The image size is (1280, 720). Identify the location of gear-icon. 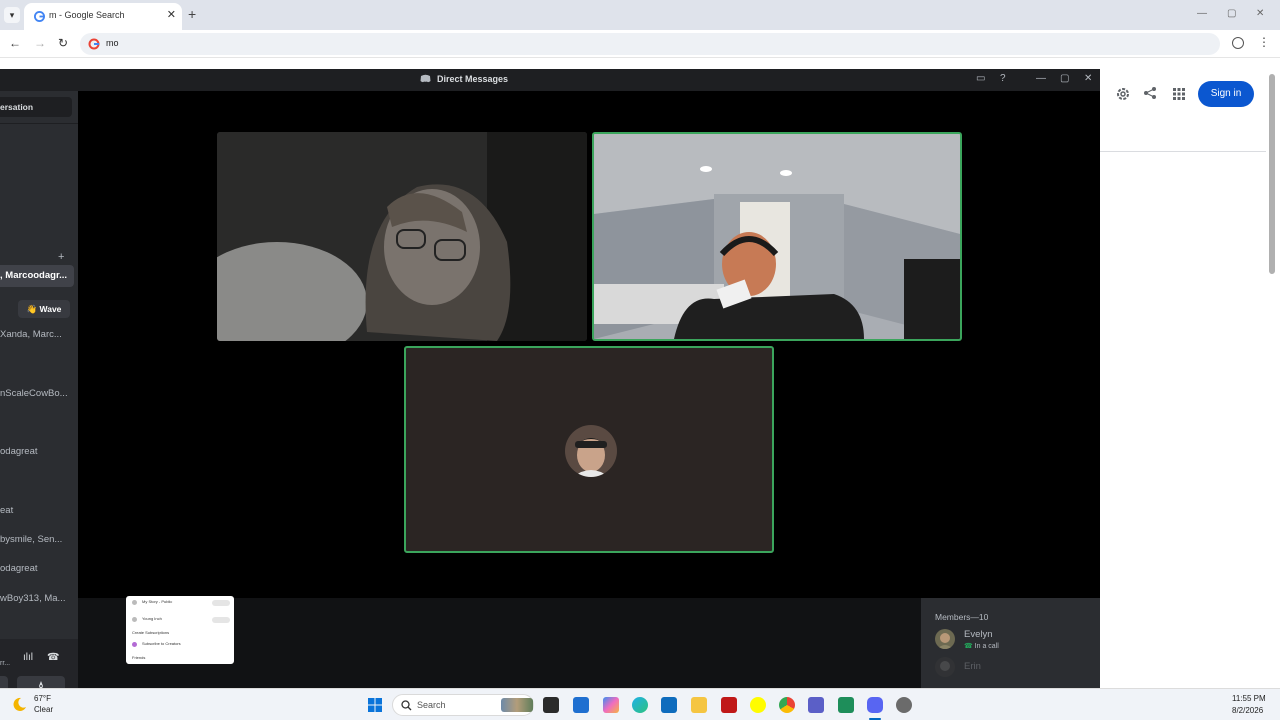
(1123, 94).